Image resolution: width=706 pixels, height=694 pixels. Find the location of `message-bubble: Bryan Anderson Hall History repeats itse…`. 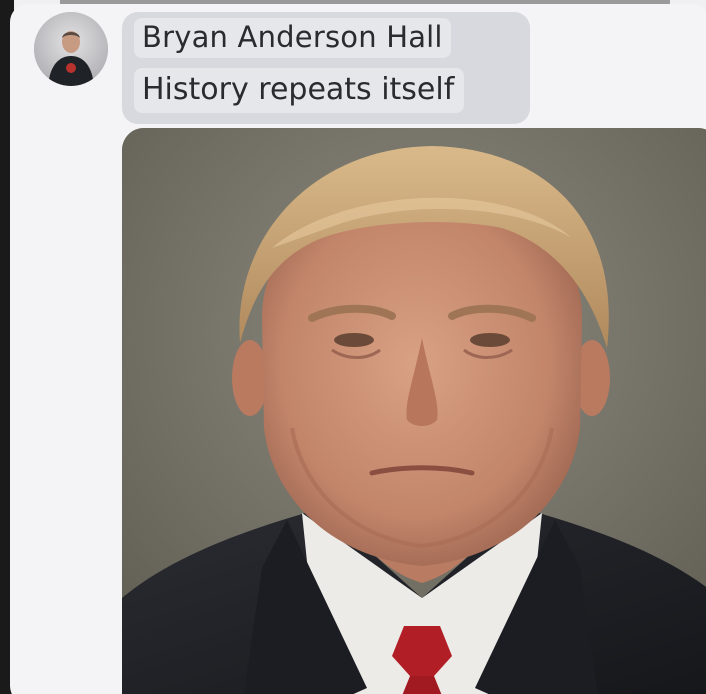

message-bubble: Bryan Anderson Hall History repeats itse… is located at coordinates (326, 68).